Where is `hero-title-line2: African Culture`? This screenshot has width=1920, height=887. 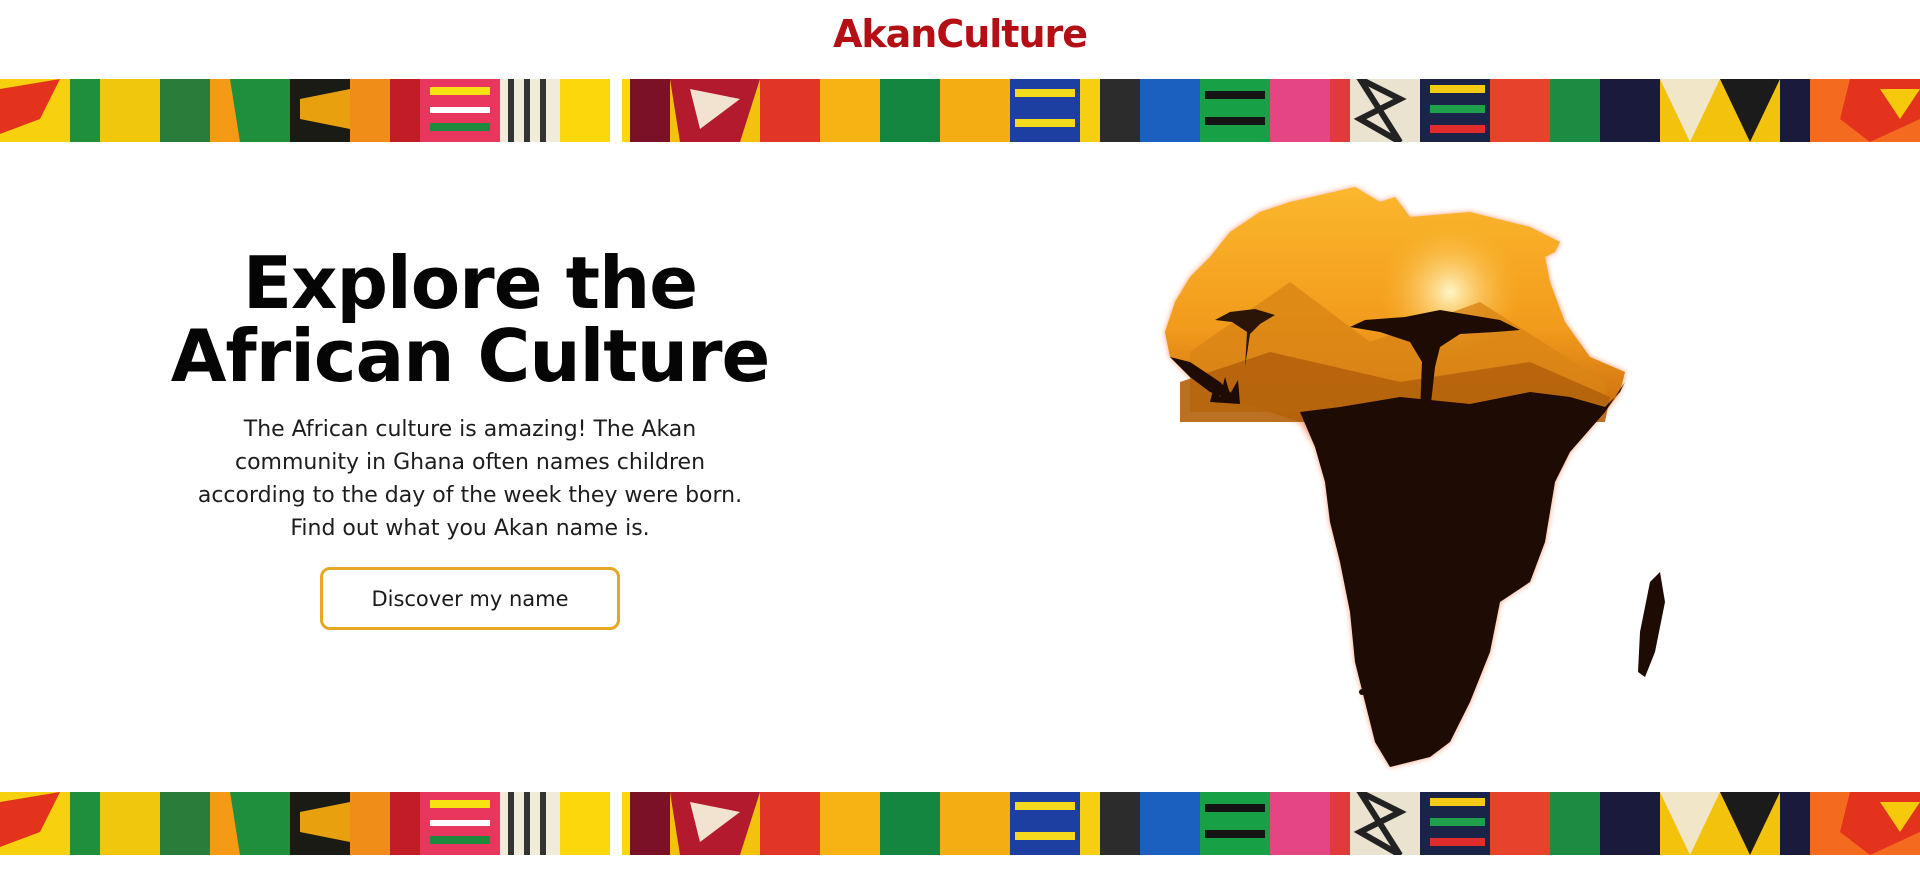 hero-title-line2: African Culture is located at coordinates (470, 356).